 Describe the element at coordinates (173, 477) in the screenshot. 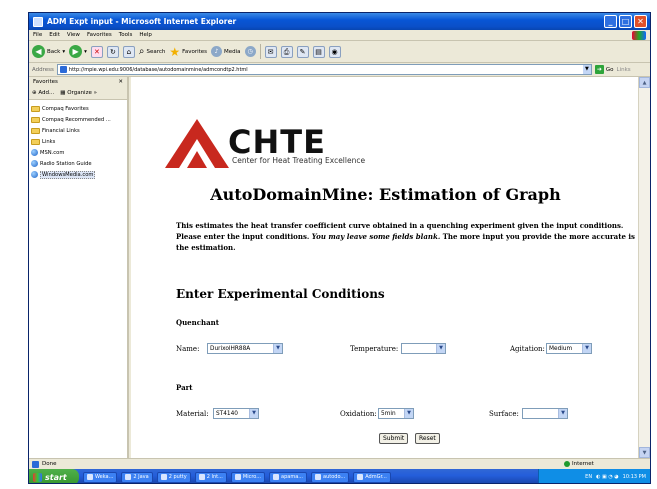

I see `taskbar-item: 2 putty` at that location.